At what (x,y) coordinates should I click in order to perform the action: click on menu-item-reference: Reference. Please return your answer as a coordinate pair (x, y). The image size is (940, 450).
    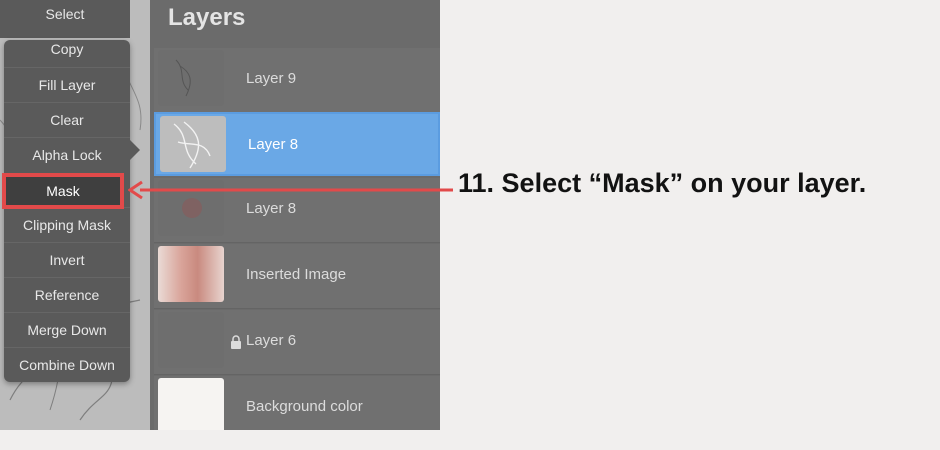
    Looking at the image, I should click on (67, 294).